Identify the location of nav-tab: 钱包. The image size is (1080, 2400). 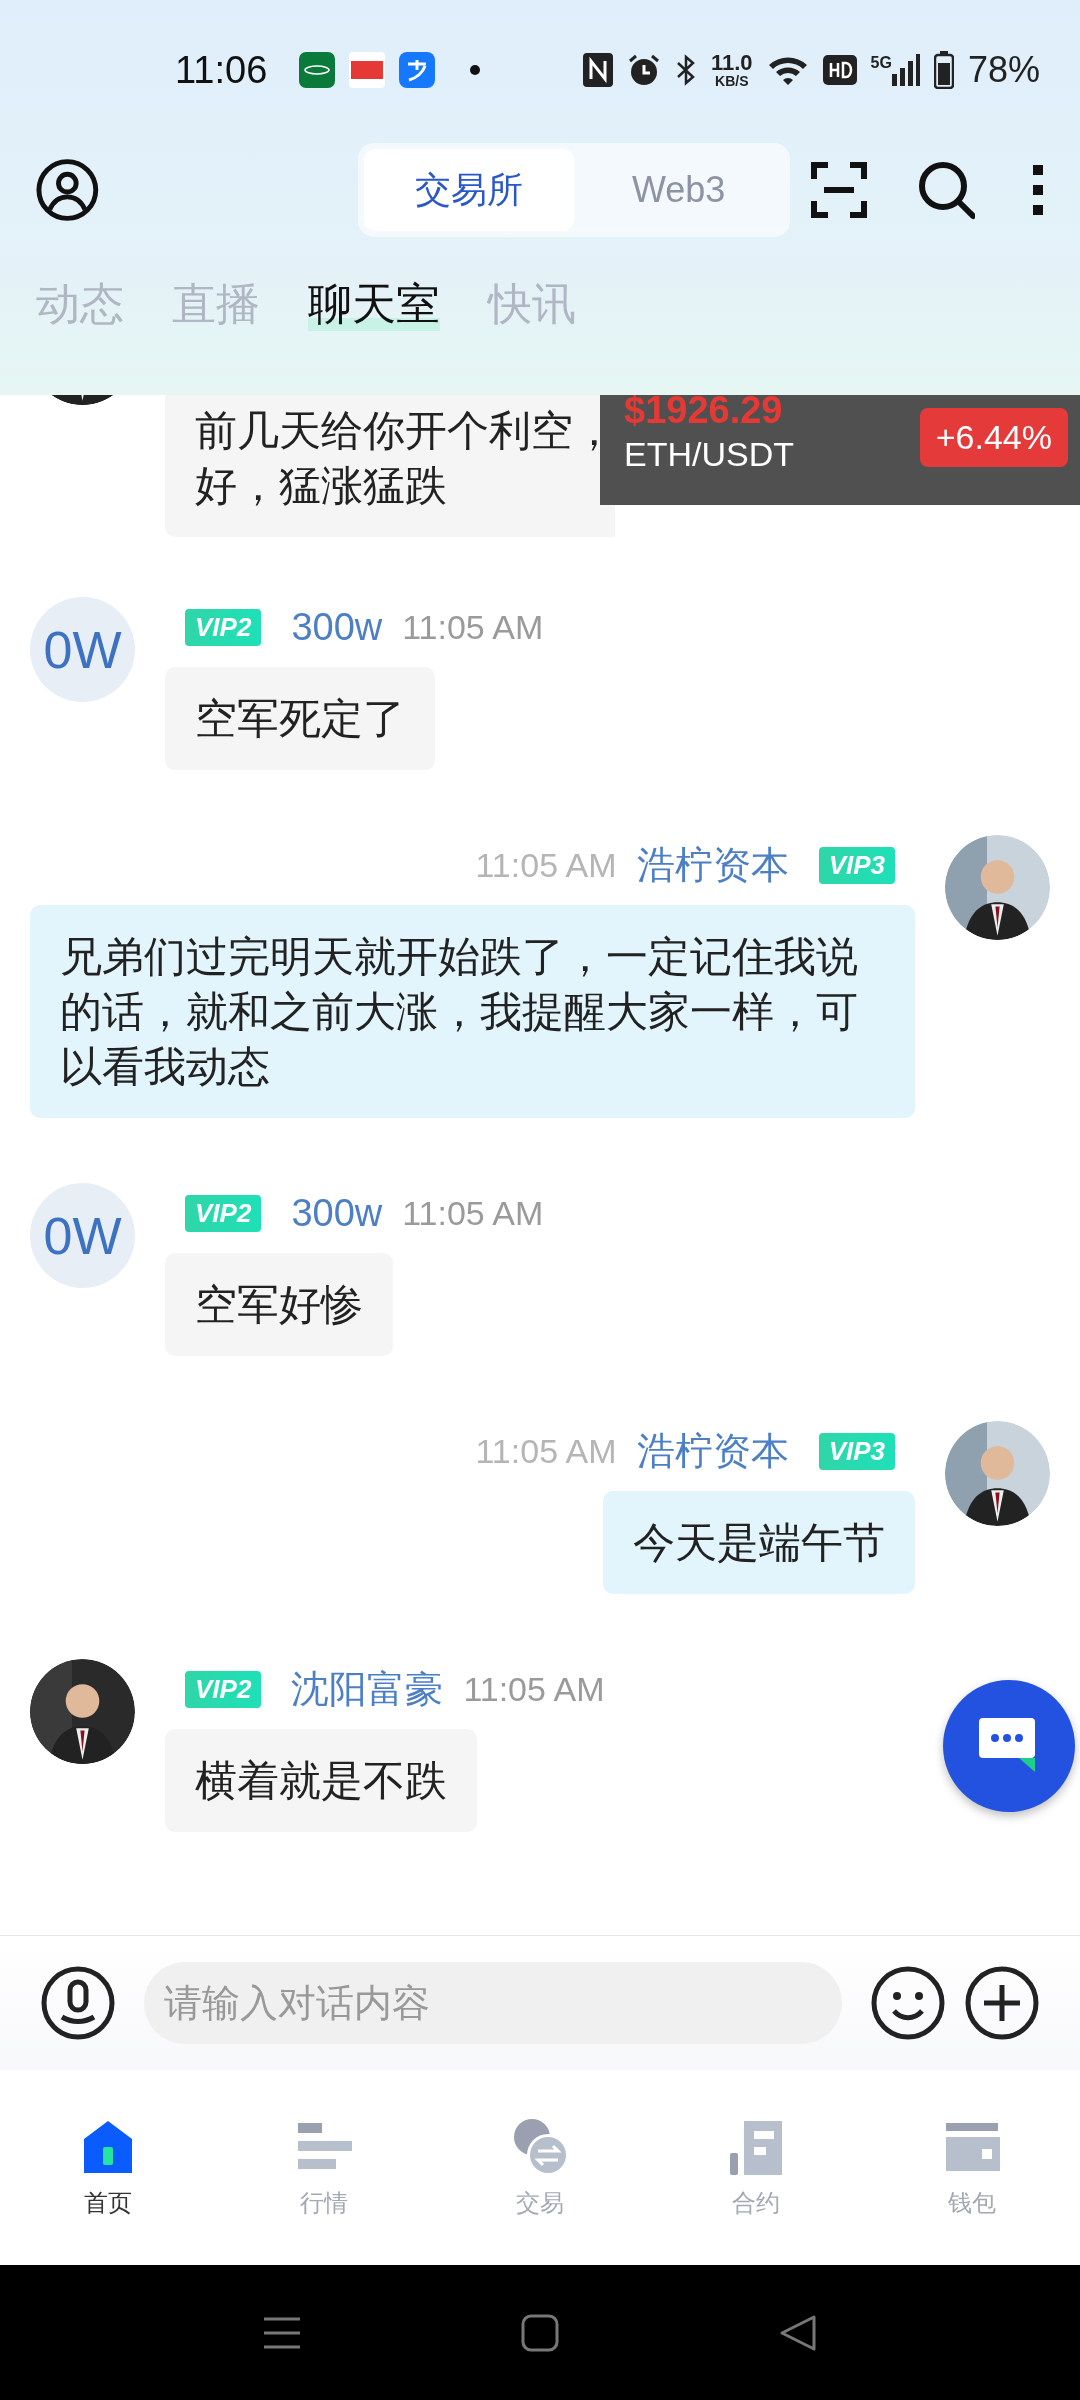
(972, 2167).